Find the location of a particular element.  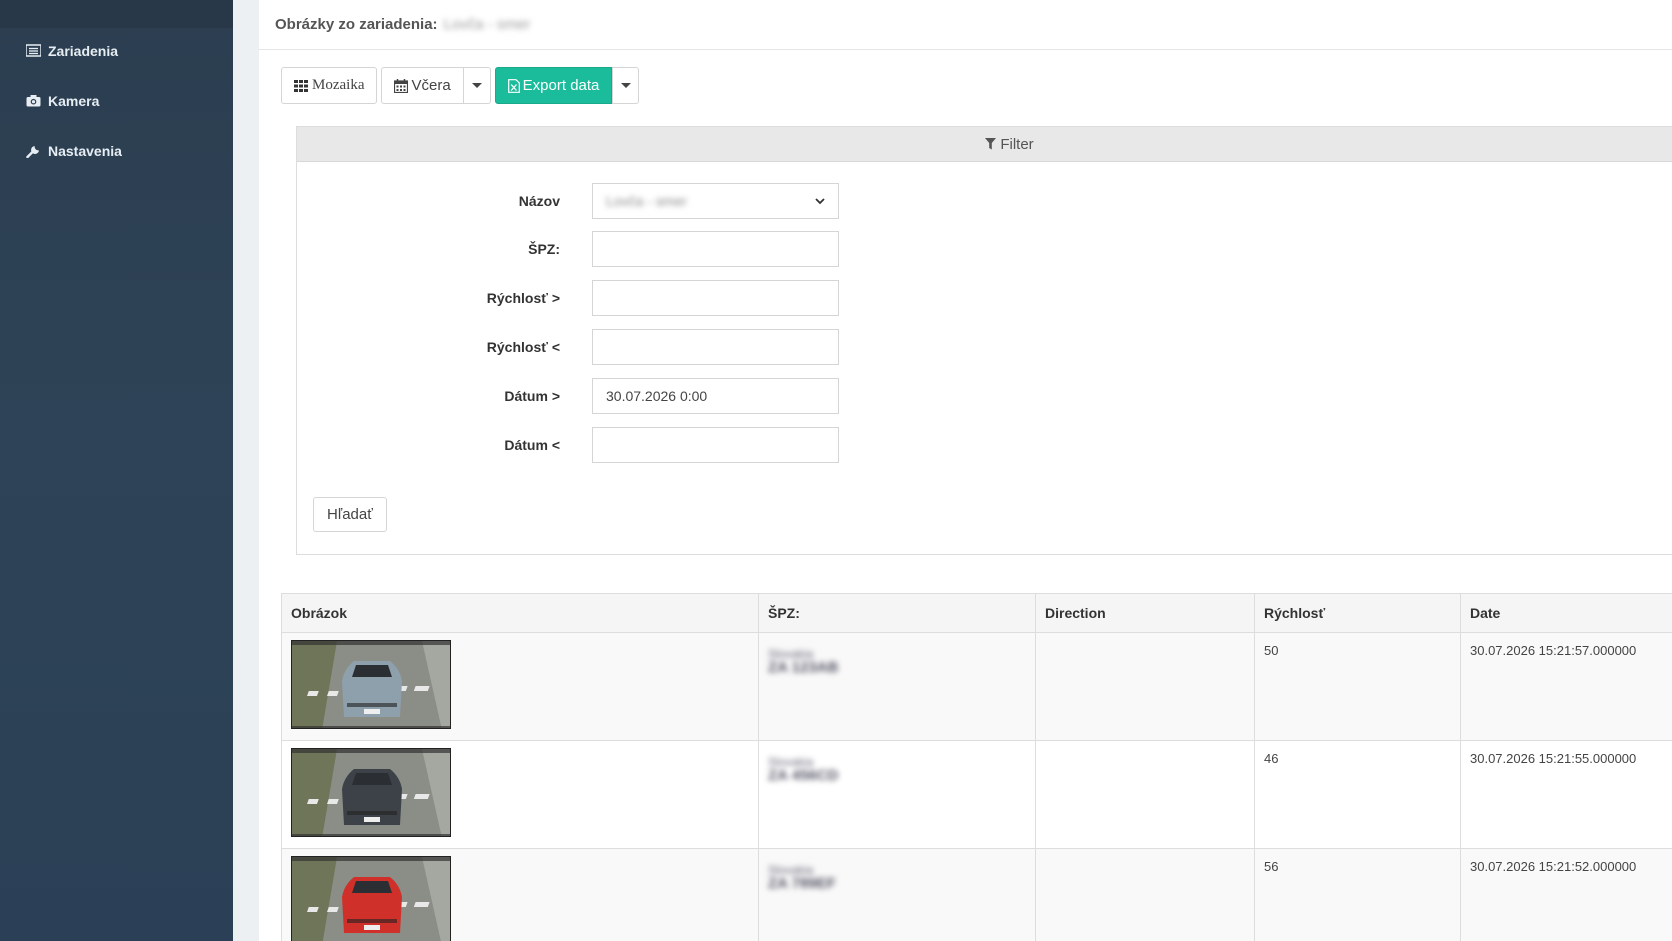

nazov-label: Názov is located at coordinates (539, 201).